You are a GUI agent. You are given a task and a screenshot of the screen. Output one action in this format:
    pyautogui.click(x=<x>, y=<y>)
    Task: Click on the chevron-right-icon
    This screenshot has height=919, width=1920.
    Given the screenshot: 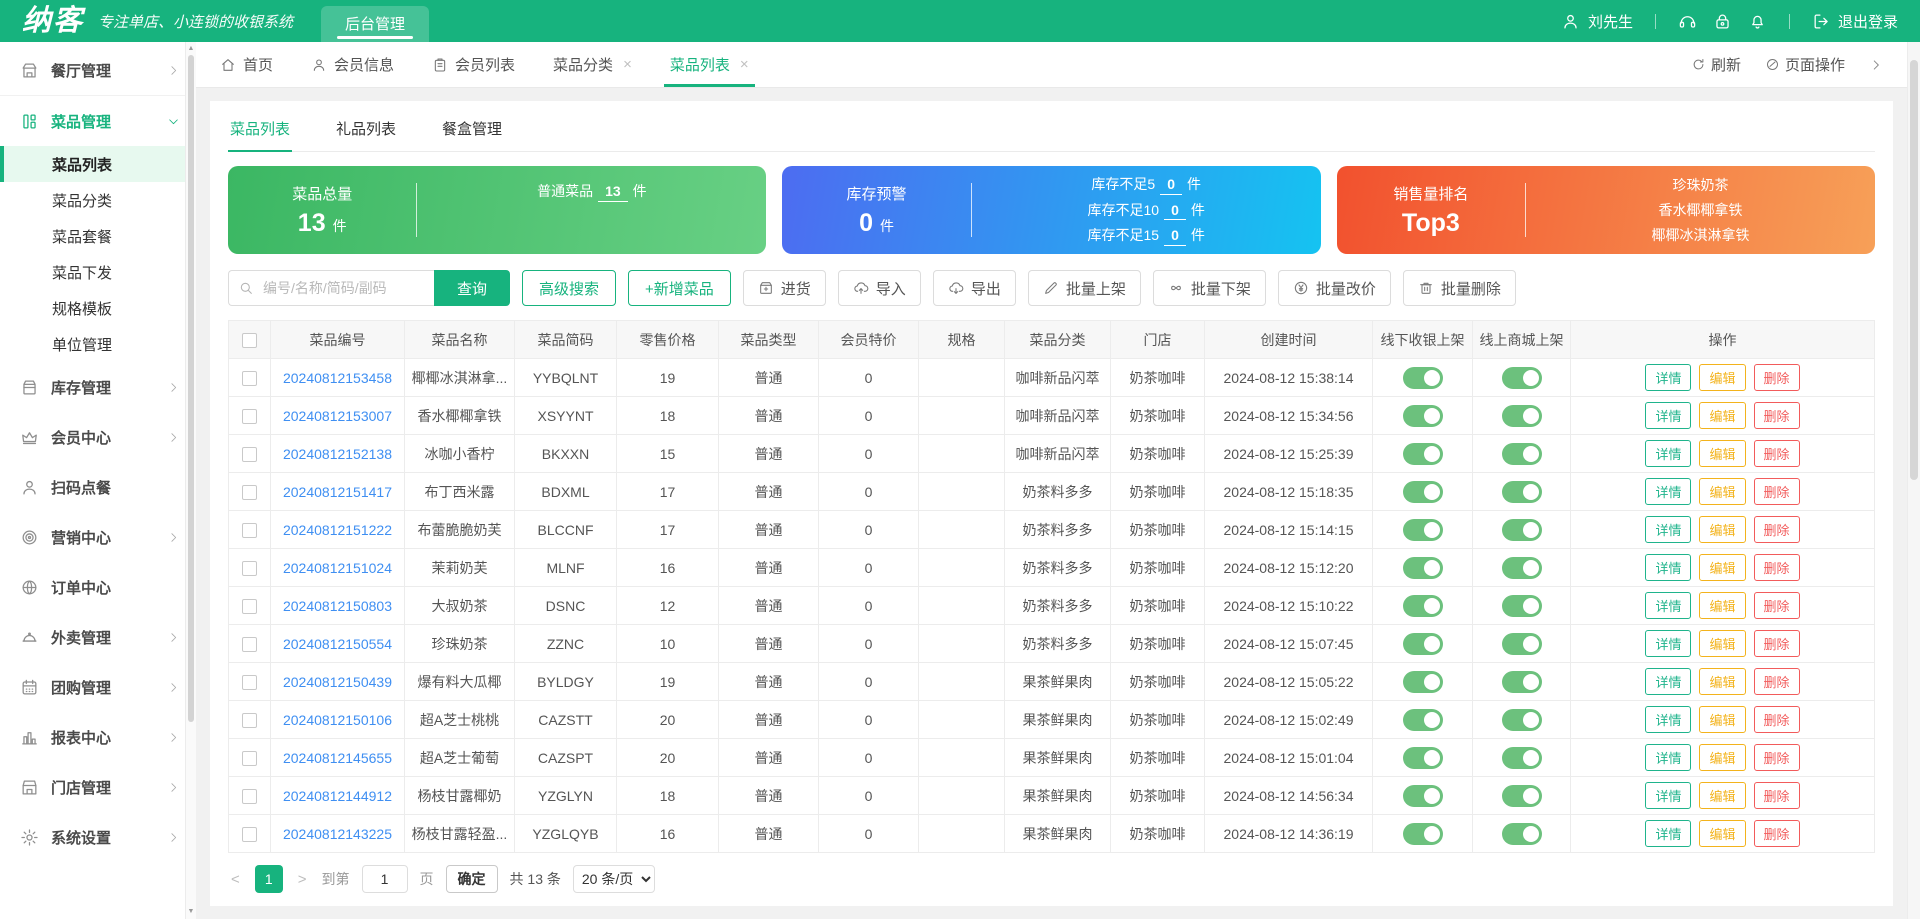 What is the action you would take?
    pyautogui.click(x=1876, y=65)
    